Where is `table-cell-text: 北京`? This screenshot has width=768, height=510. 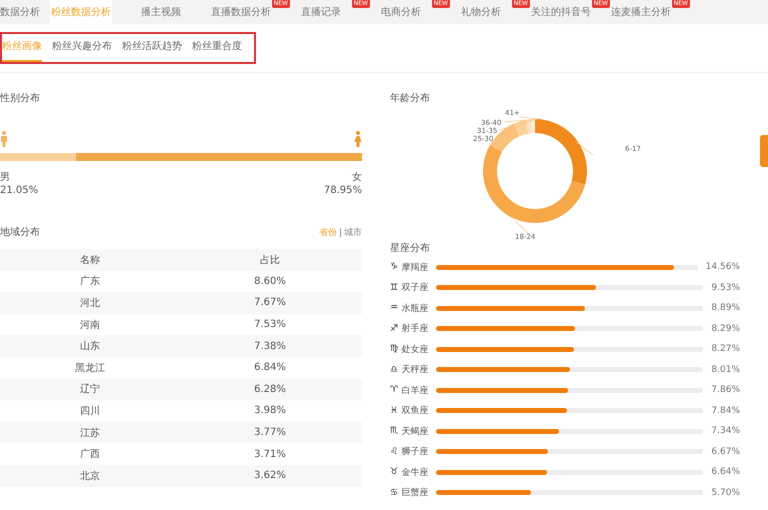 table-cell-text: 北京 is located at coordinates (90, 476).